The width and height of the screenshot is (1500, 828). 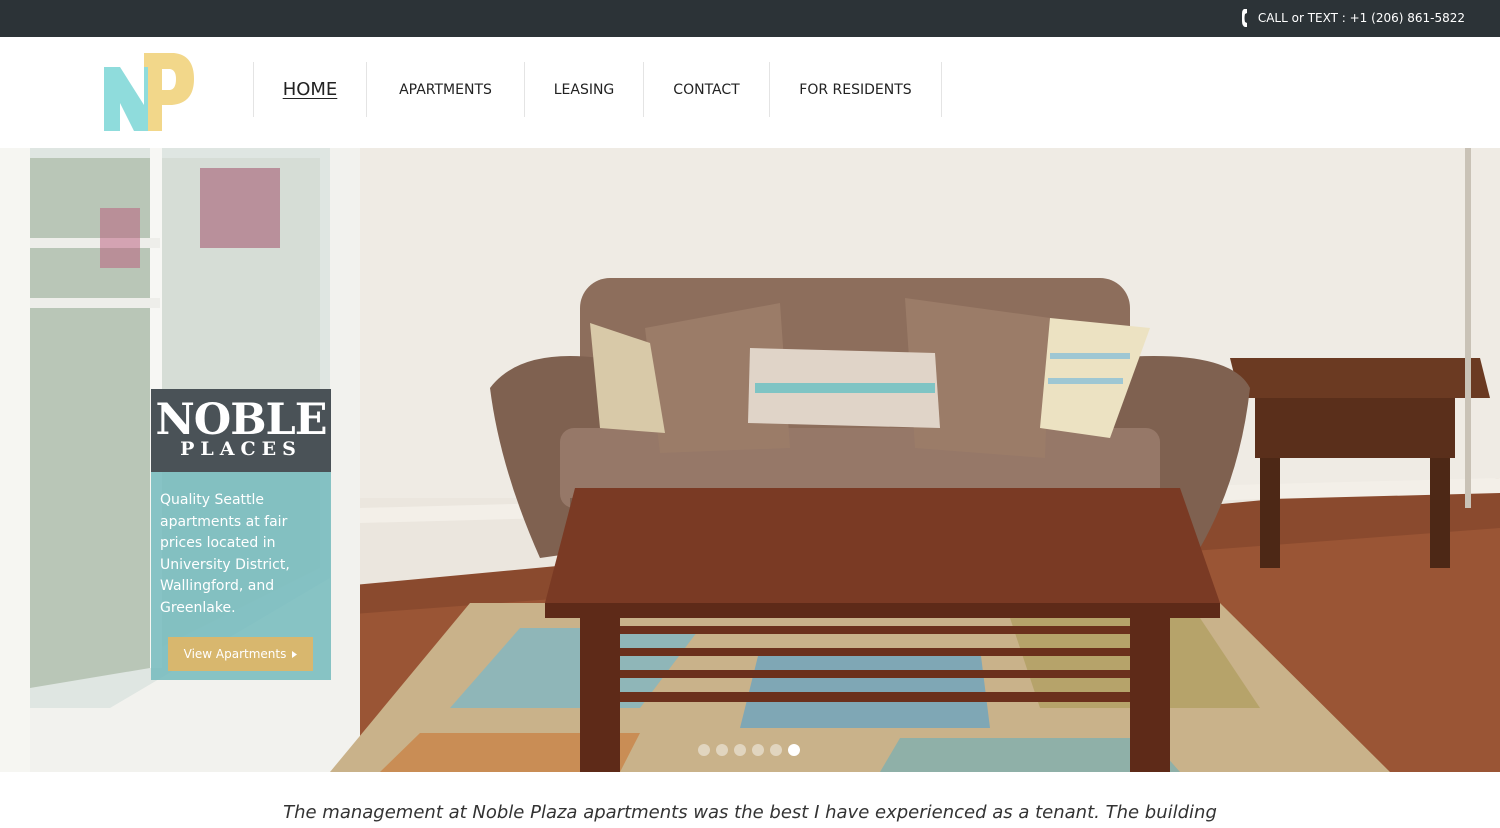 What do you see at coordinates (295, 654) in the screenshot?
I see `caret-right-icon` at bounding box center [295, 654].